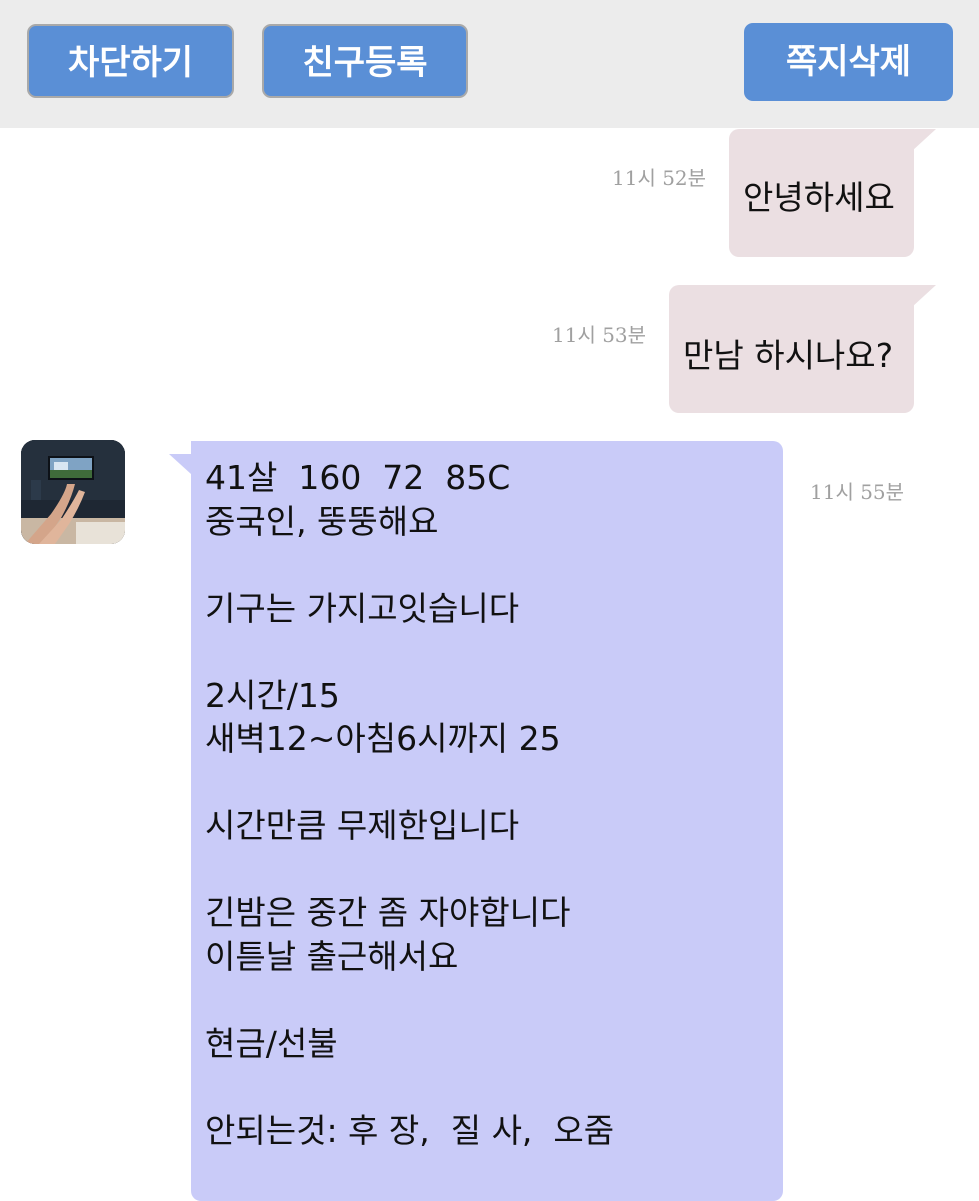 The image size is (979, 1201). I want to click on message-line: 긴밤은 중간 좀 자야합니다, so click(388, 912).